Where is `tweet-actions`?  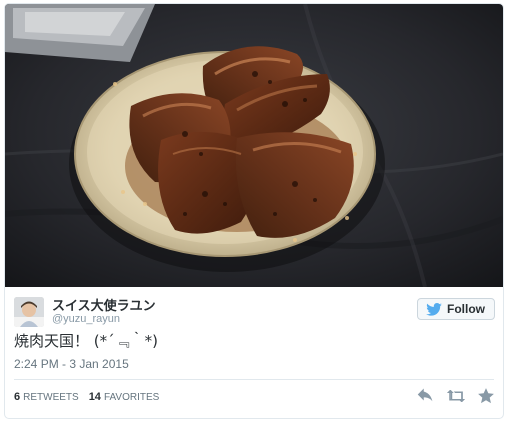 tweet-actions is located at coordinates (456, 396).